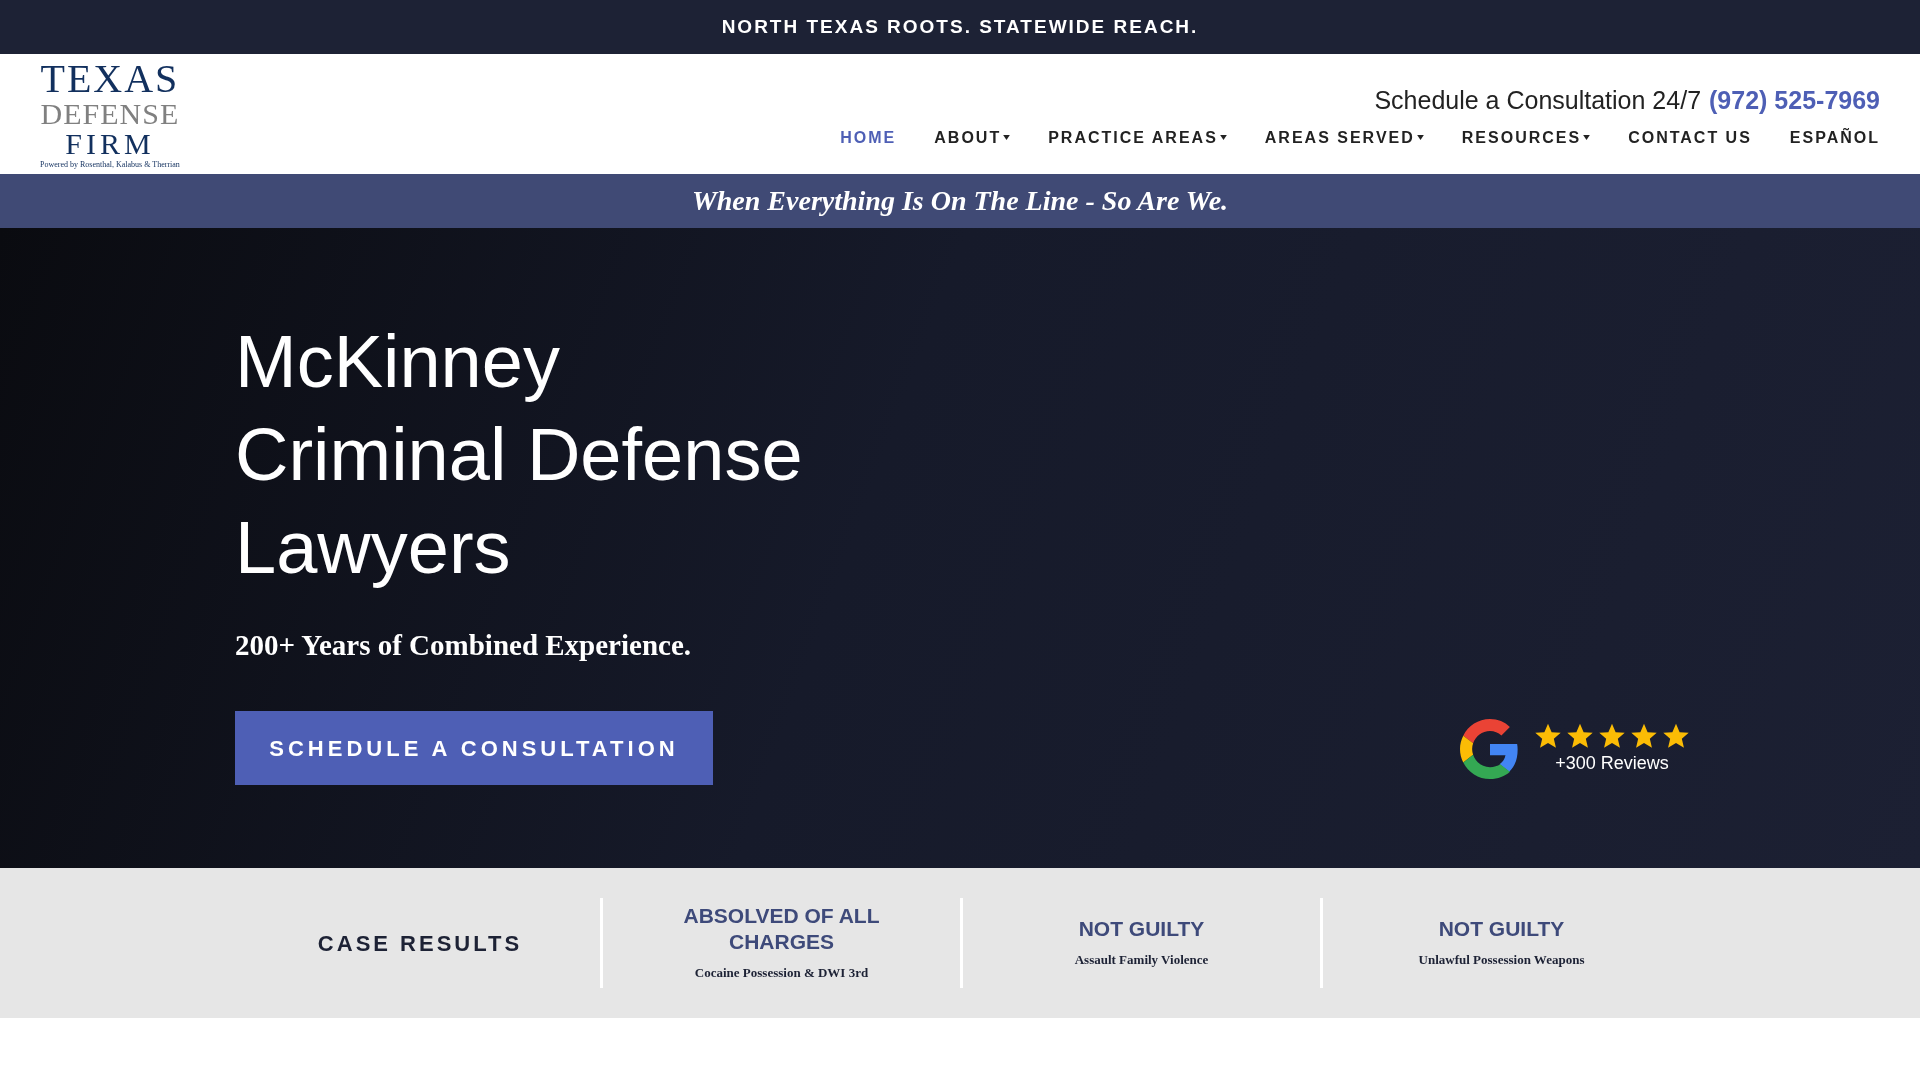  I want to click on nav-link: CONTACT US, so click(1690, 137).